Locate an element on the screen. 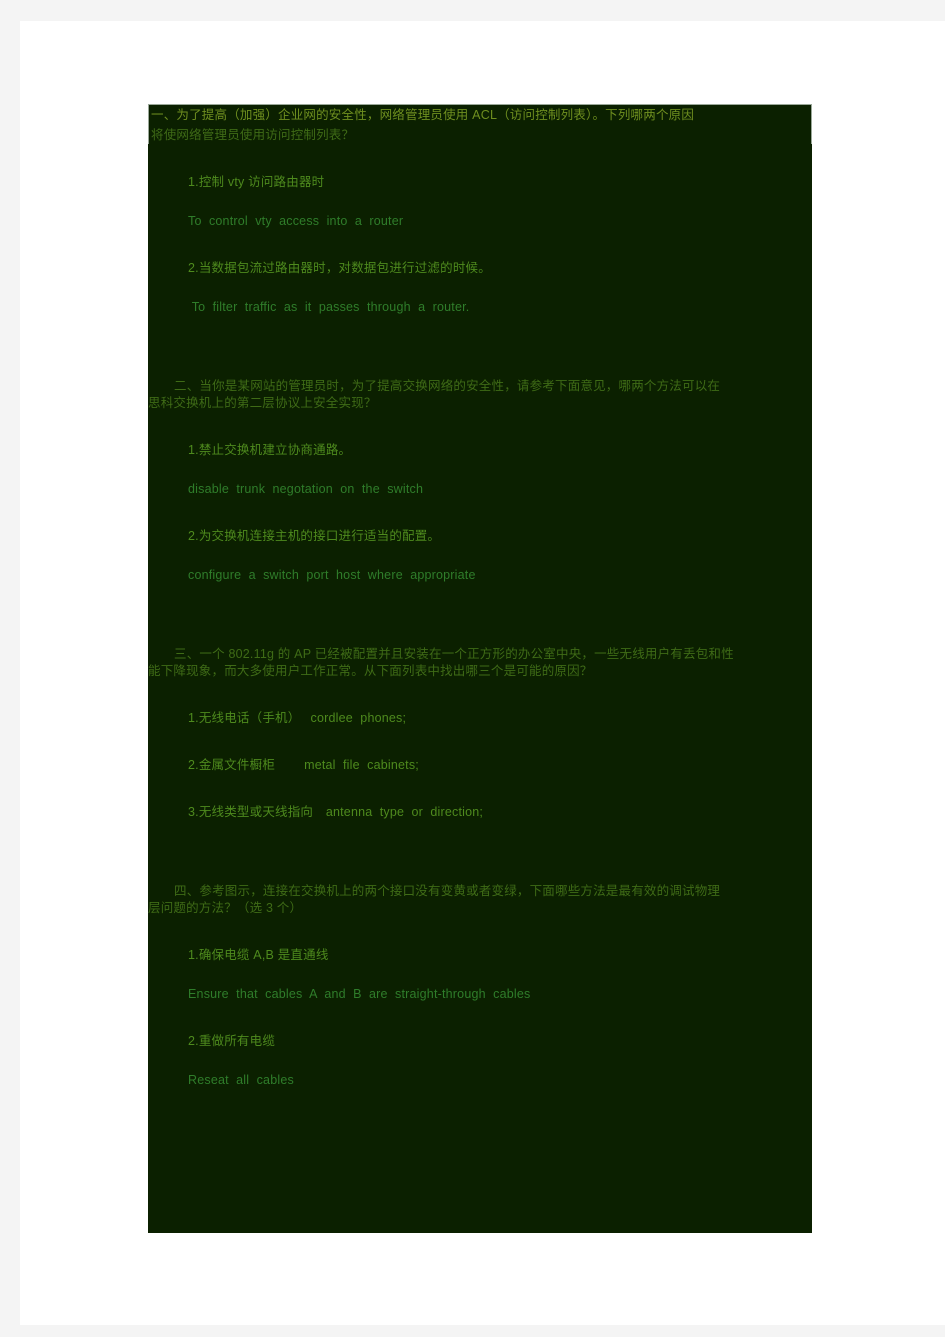  question-4-answer-2-en: Reseat all cables is located at coordinates (241, 1080).